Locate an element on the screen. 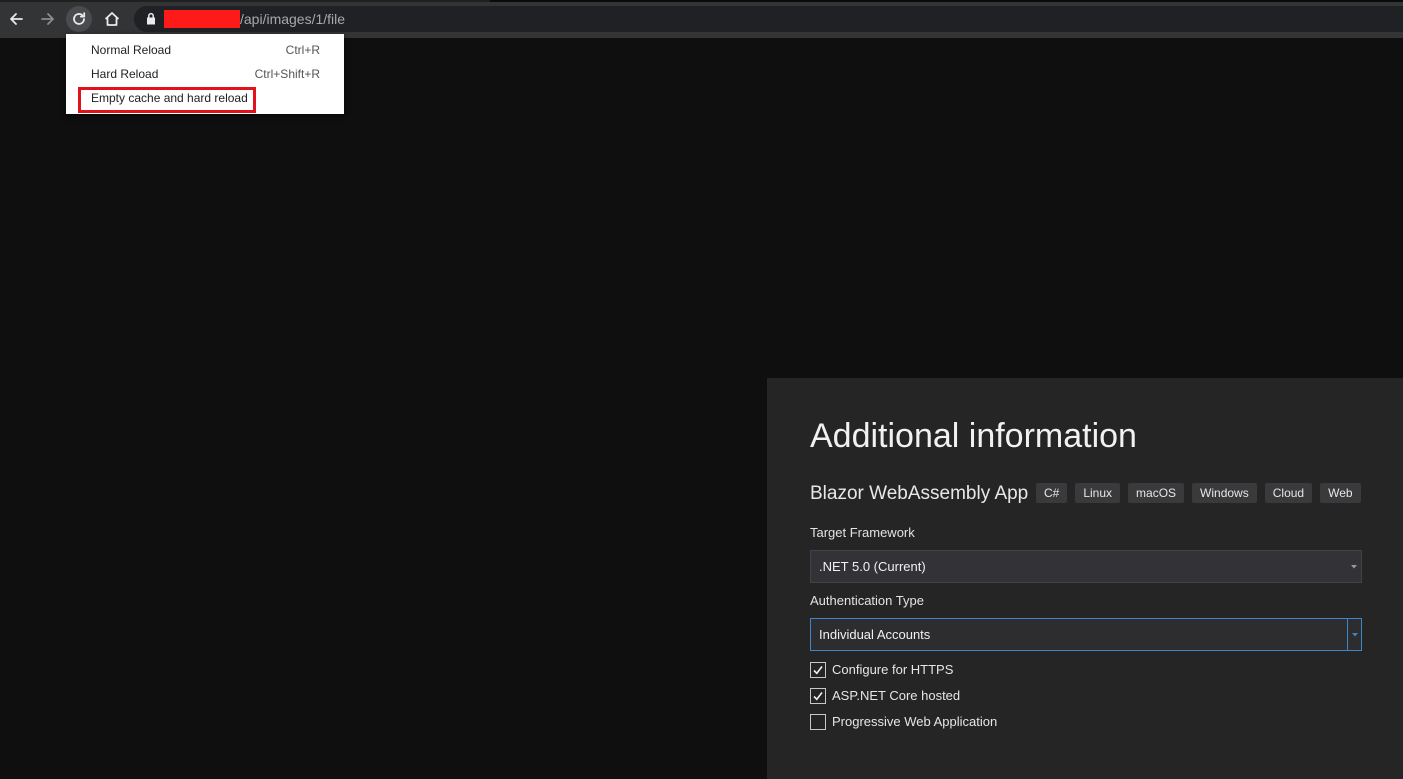  home-button is located at coordinates (112, 19).